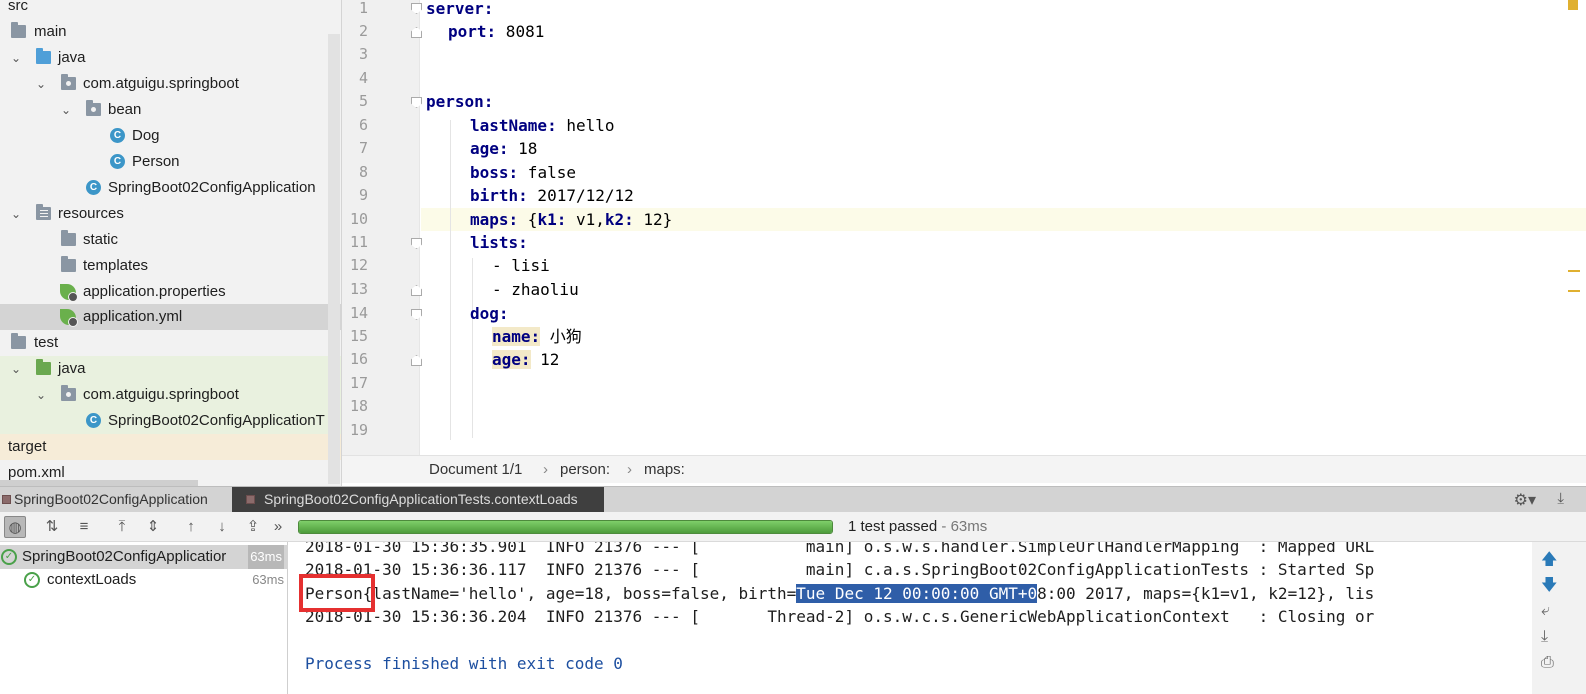 This screenshot has height=694, width=1586. What do you see at coordinates (115, 500) in the screenshot?
I see `run-tab-application: SpringBoot02ConfigApplication` at bounding box center [115, 500].